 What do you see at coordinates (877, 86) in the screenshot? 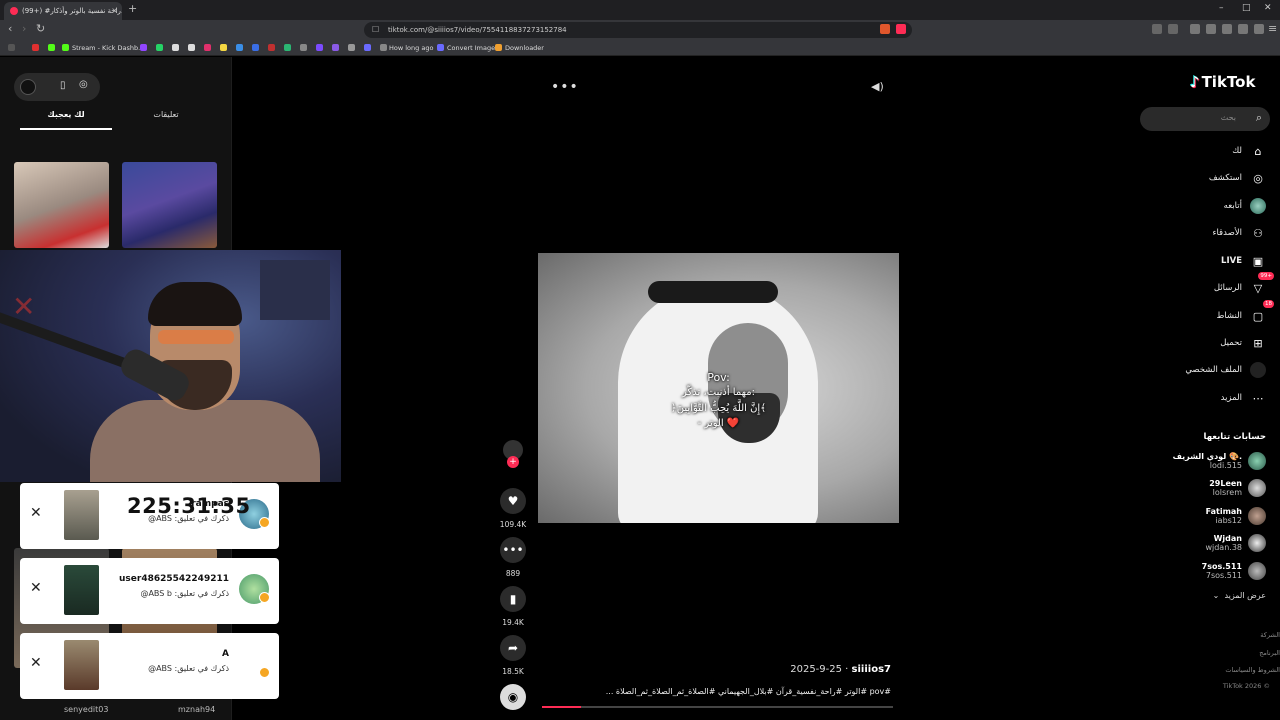
I see `volume-icon: ◀)` at bounding box center [877, 86].